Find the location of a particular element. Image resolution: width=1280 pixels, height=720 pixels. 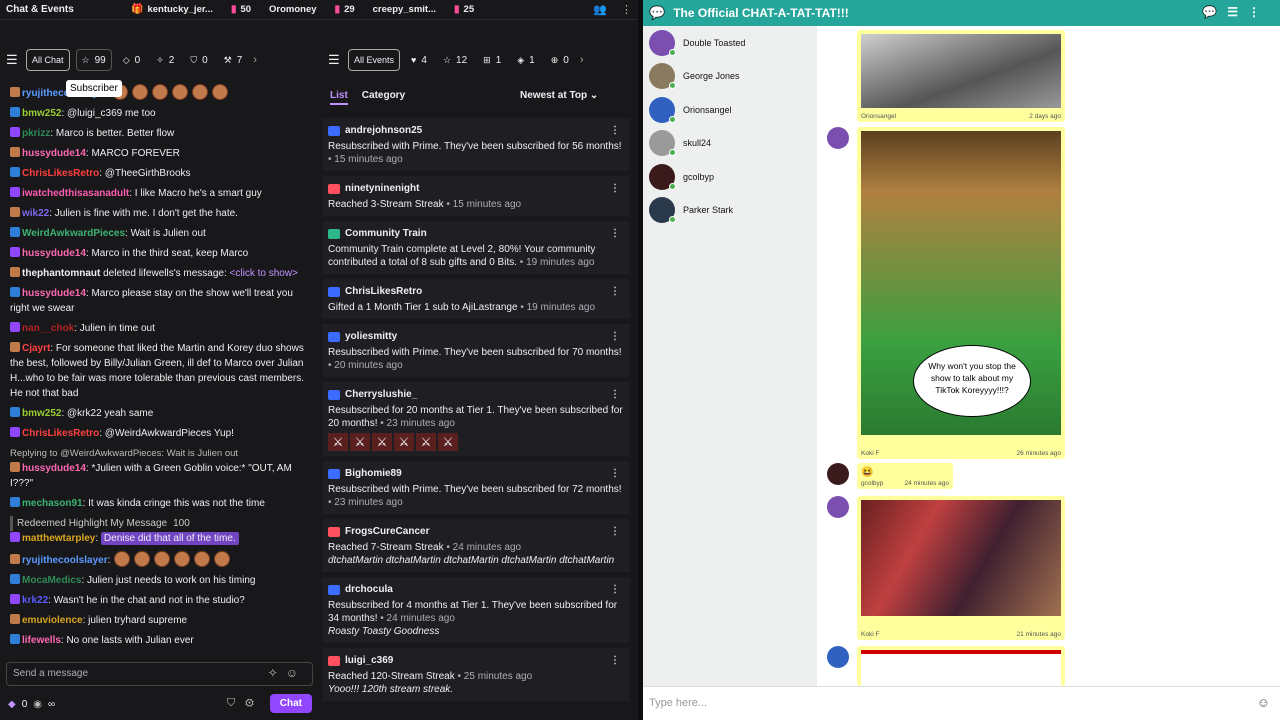

settings-icons: ⛉⚙ is located at coordinates (245, 703).